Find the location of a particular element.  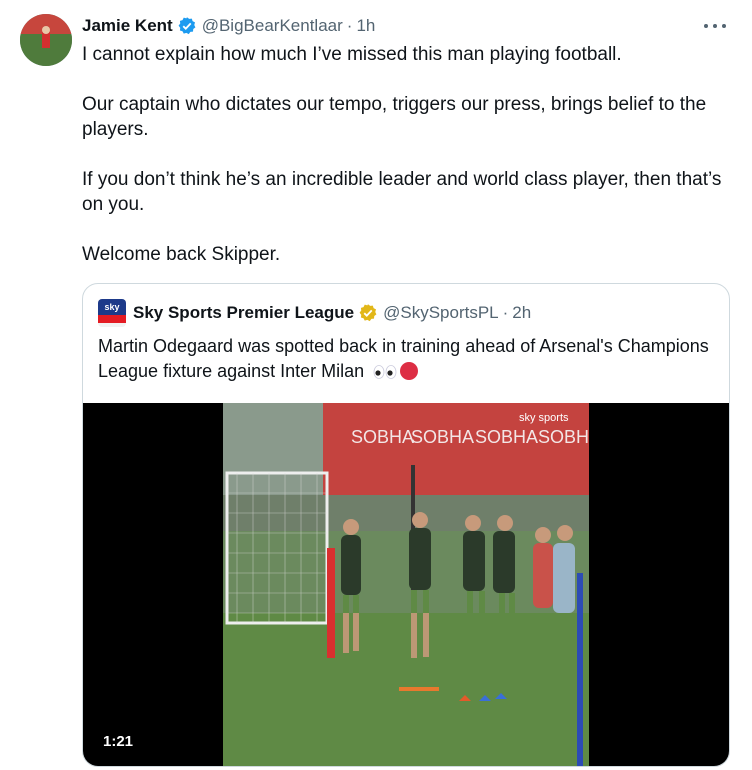

tweet-header: Jamie Kent @BigBearKentlaar · 1h is located at coordinates (228, 26).